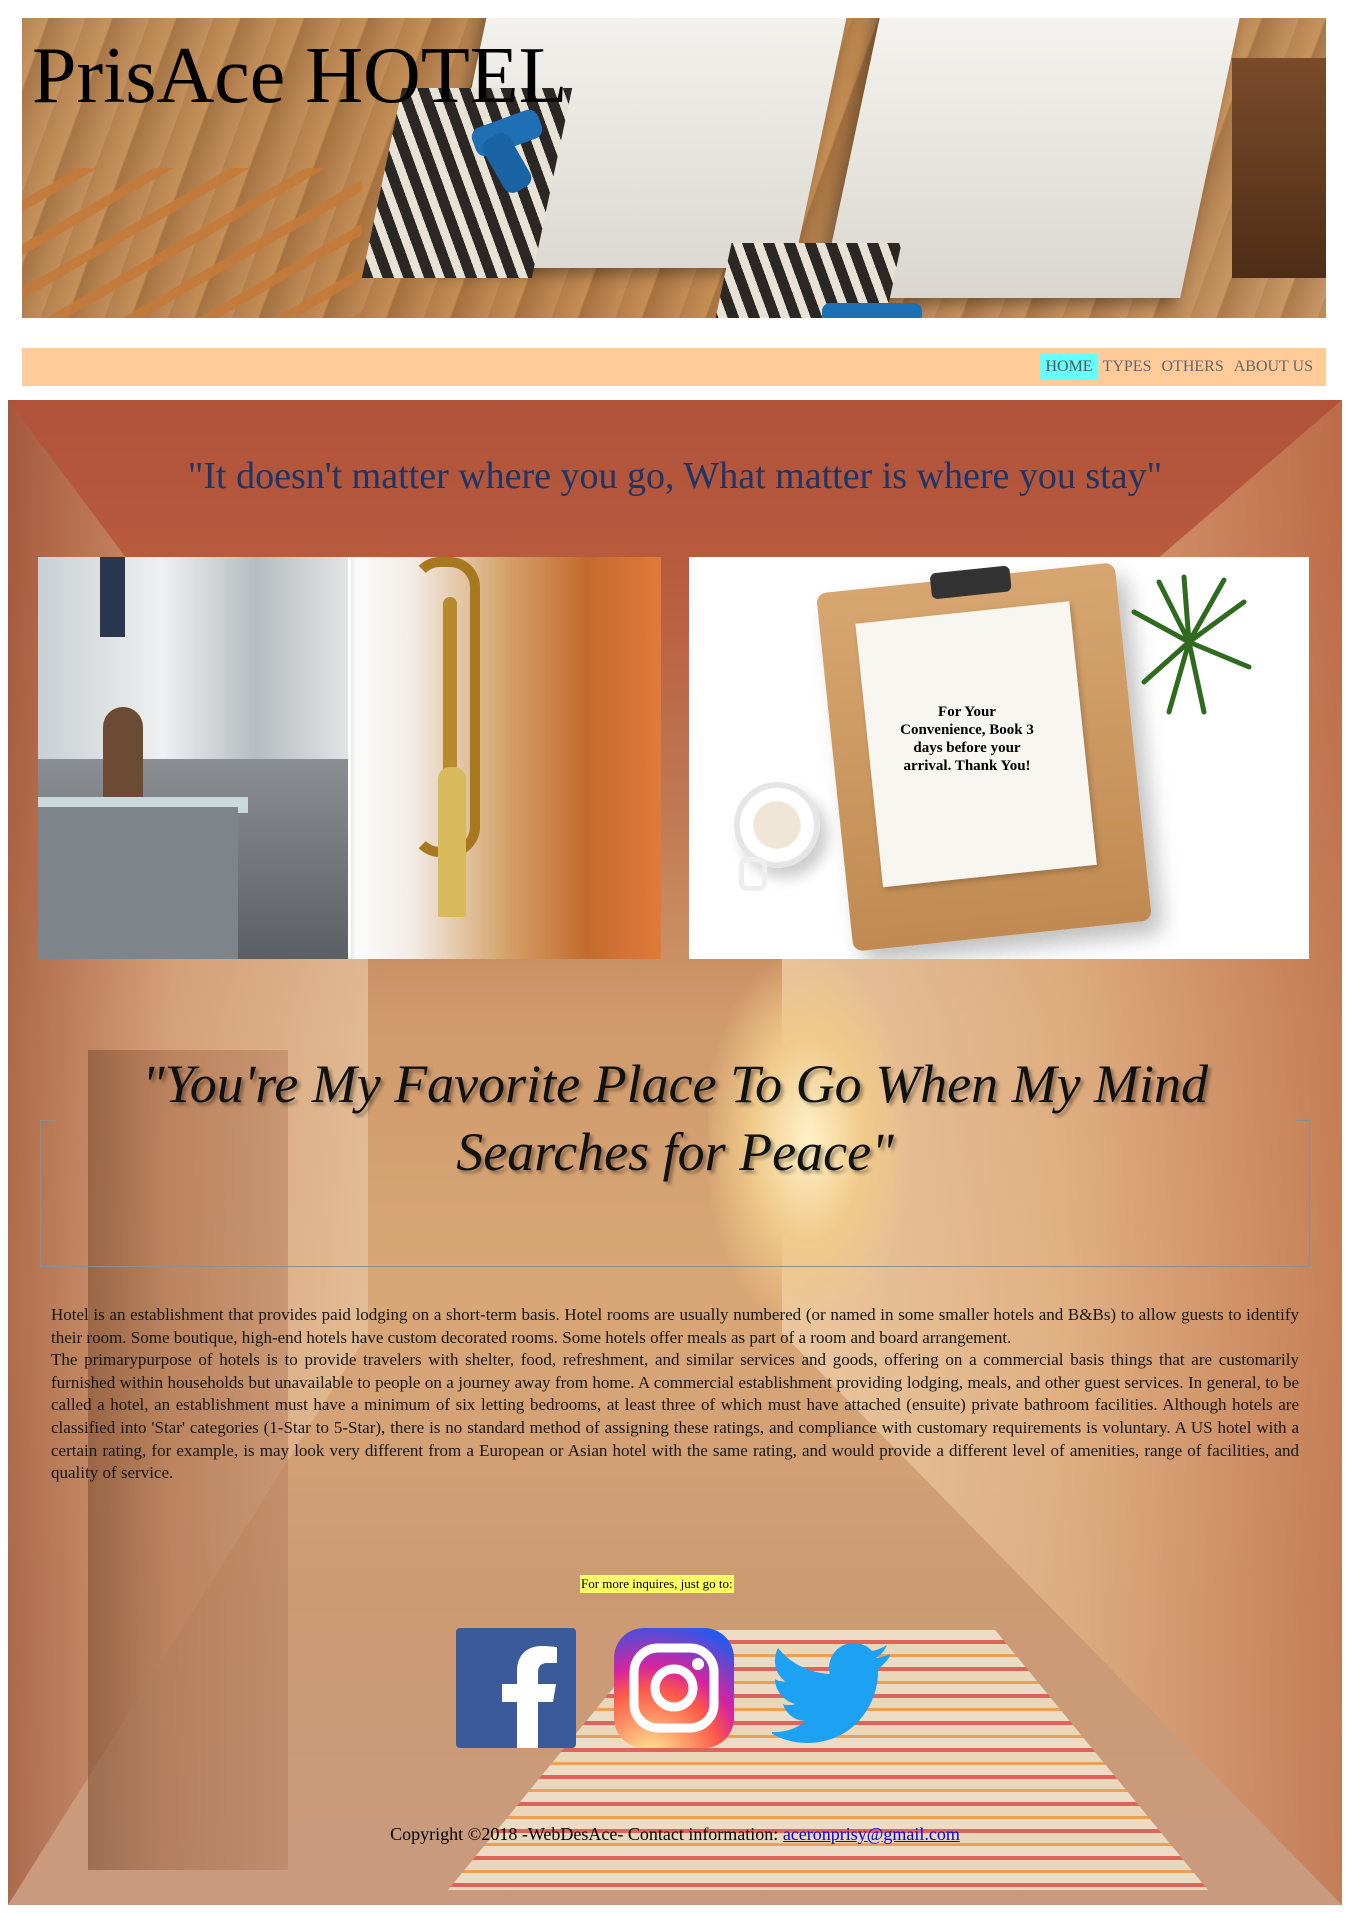 The image size is (1351, 1914). I want to click on instagram-logo, so click(674, 1688).